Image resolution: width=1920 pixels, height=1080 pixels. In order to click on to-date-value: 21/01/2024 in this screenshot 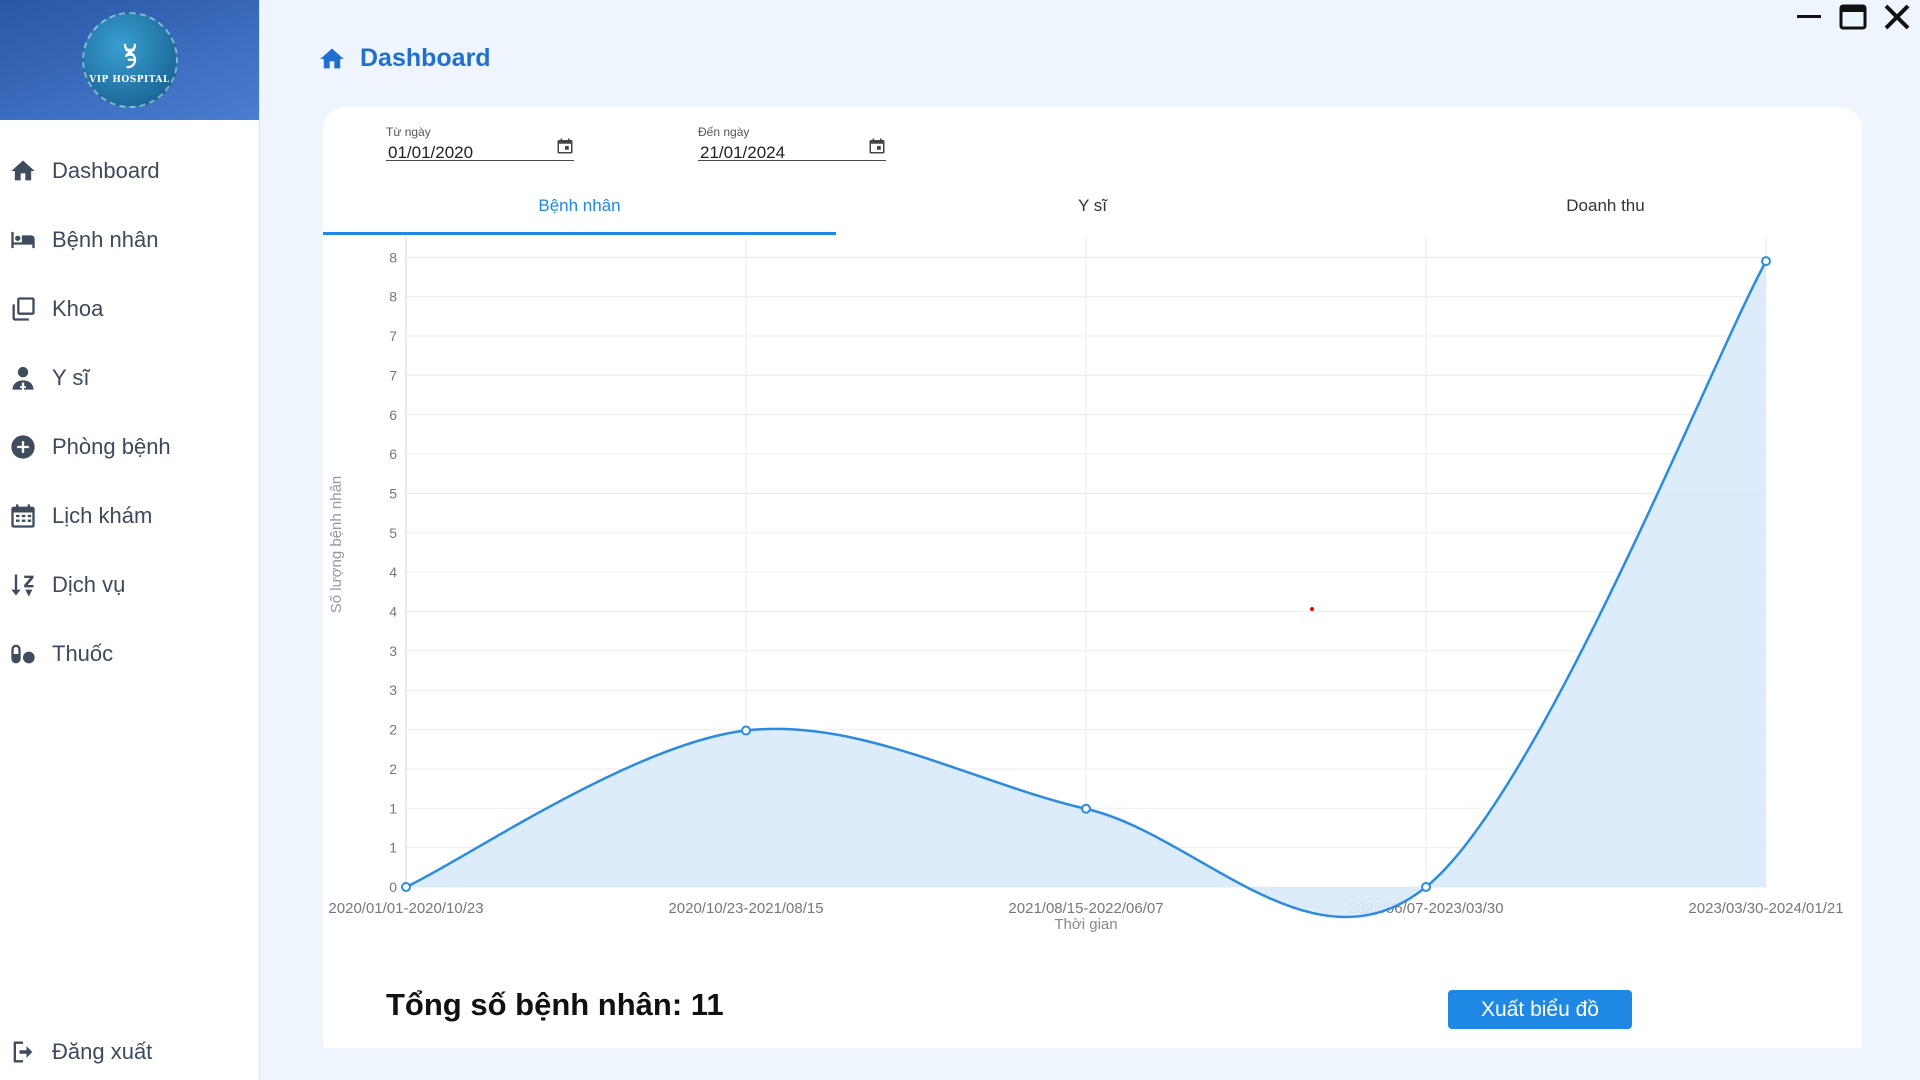, I will do `click(742, 153)`.